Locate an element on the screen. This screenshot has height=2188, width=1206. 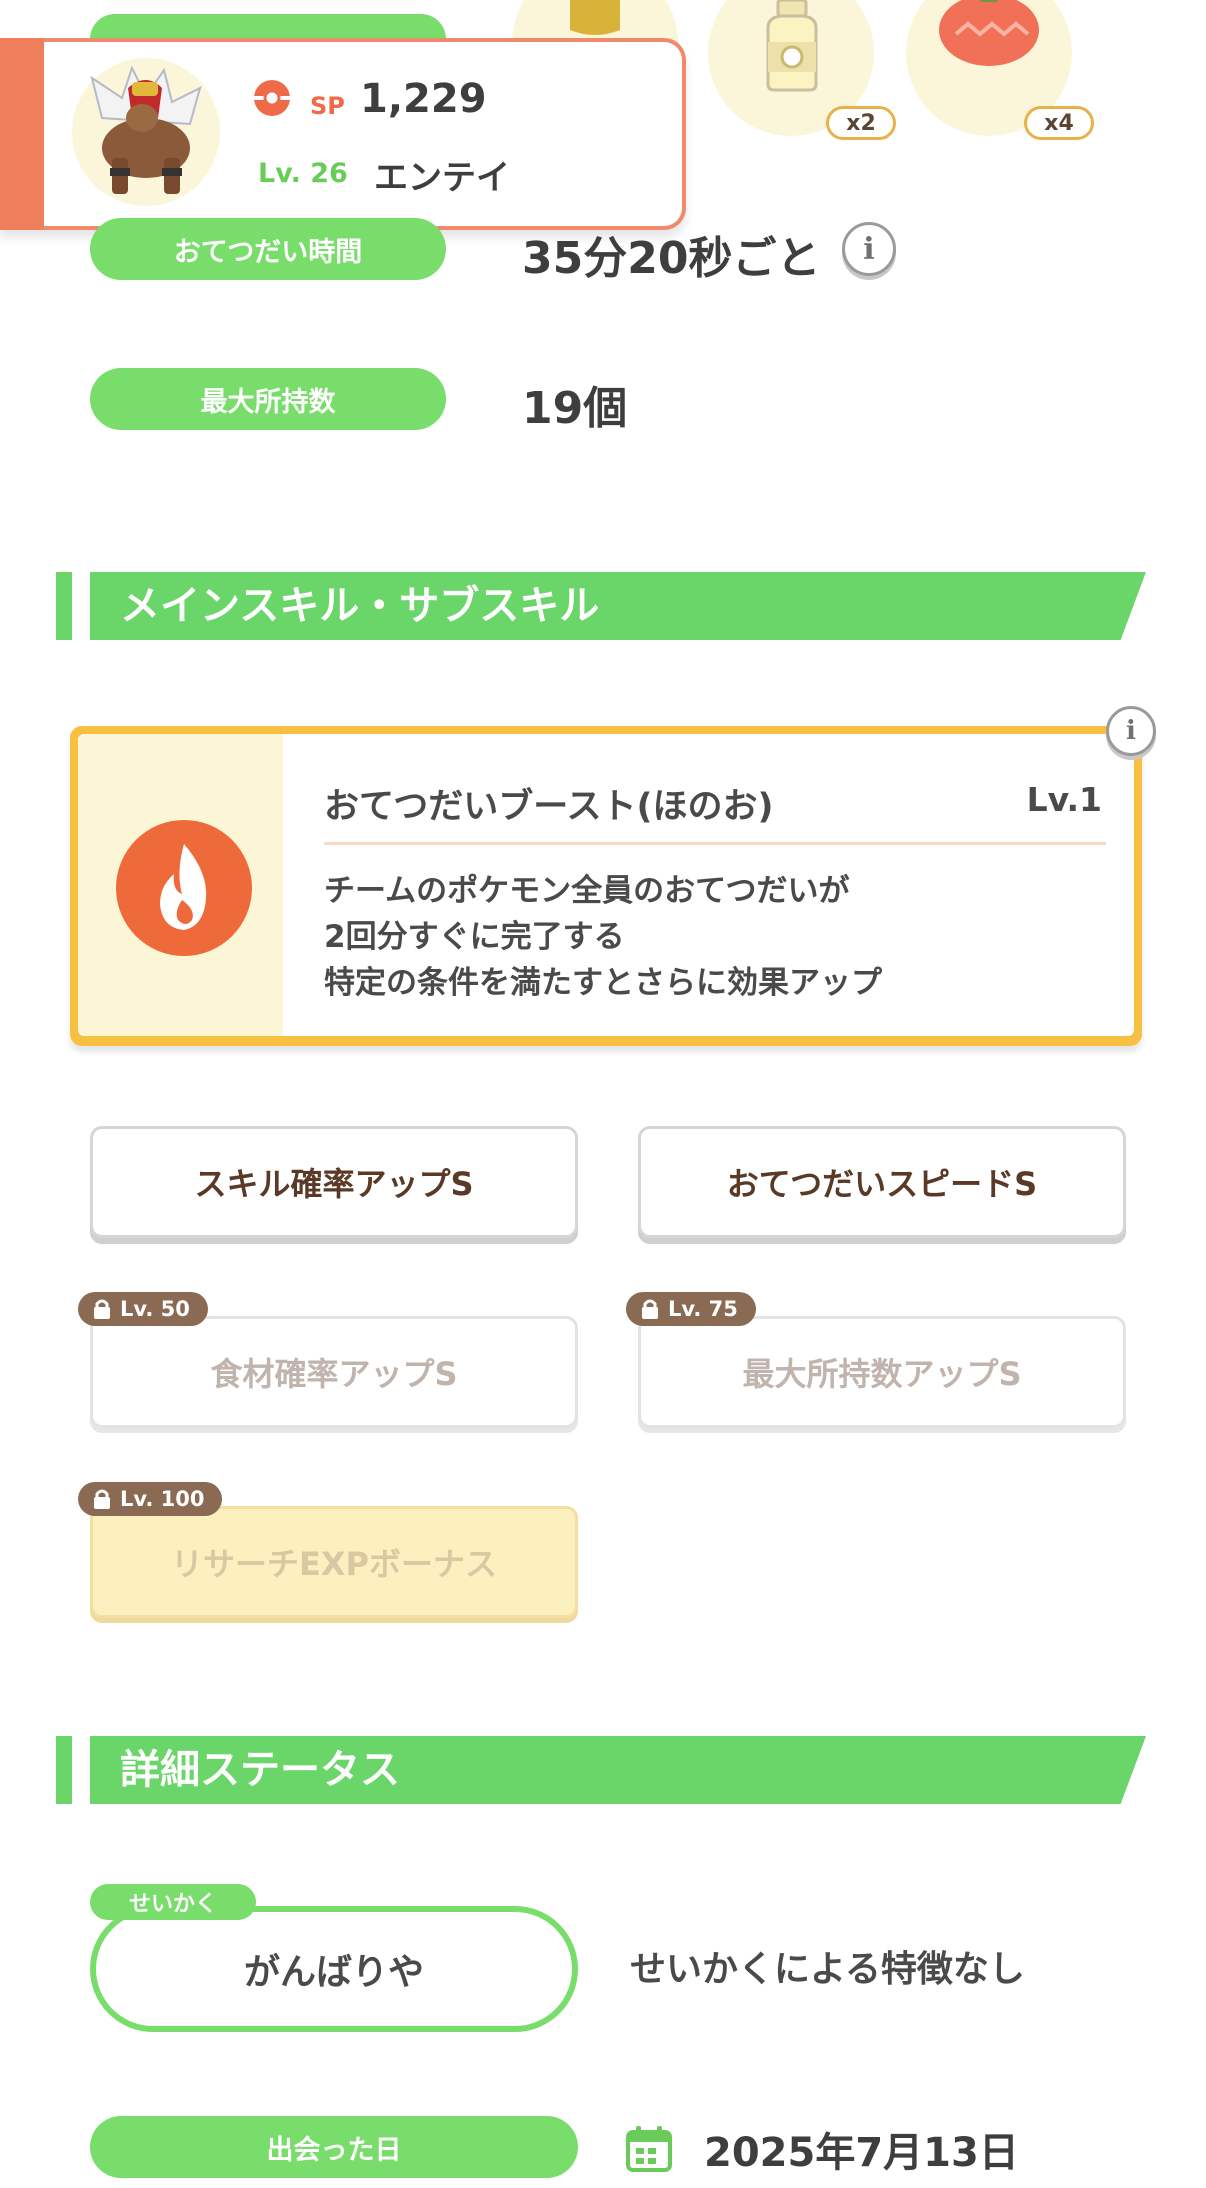
main-skill-info-button: i is located at coordinates (1131, 731).